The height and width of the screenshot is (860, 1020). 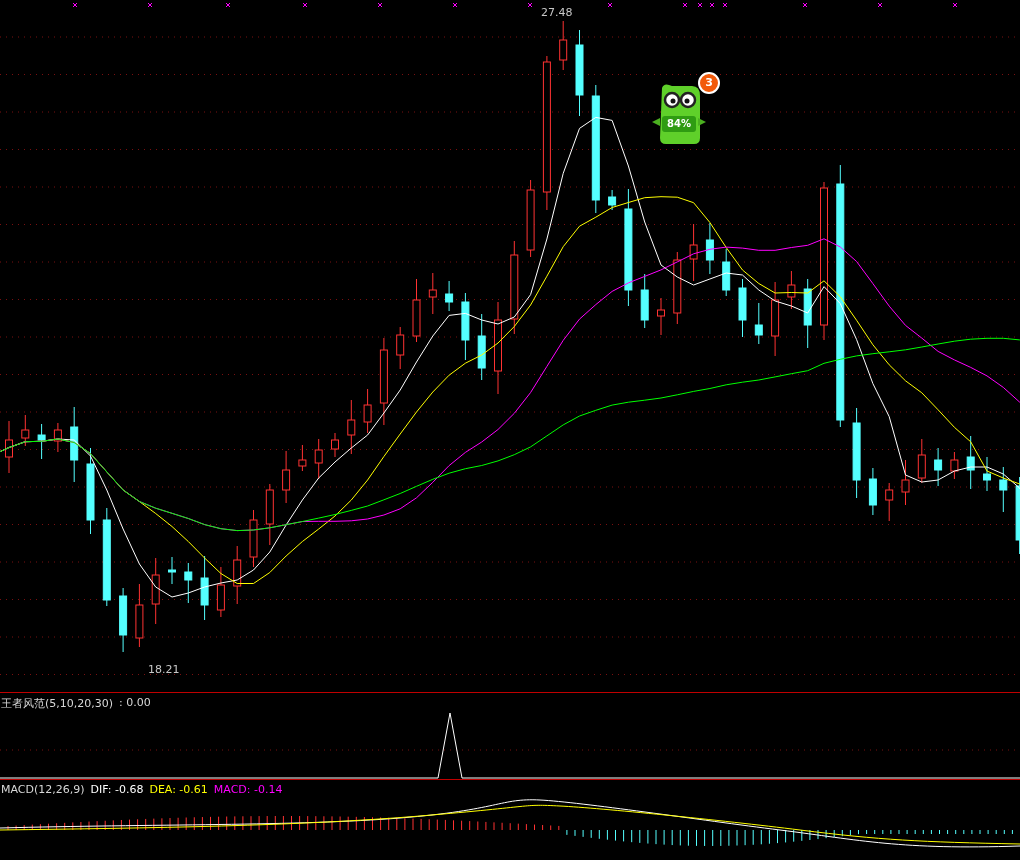 What do you see at coordinates (43, 789) in the screenshot?
I see `macd-title: MACD(12,26,9)` at bounding box center [43, 789].